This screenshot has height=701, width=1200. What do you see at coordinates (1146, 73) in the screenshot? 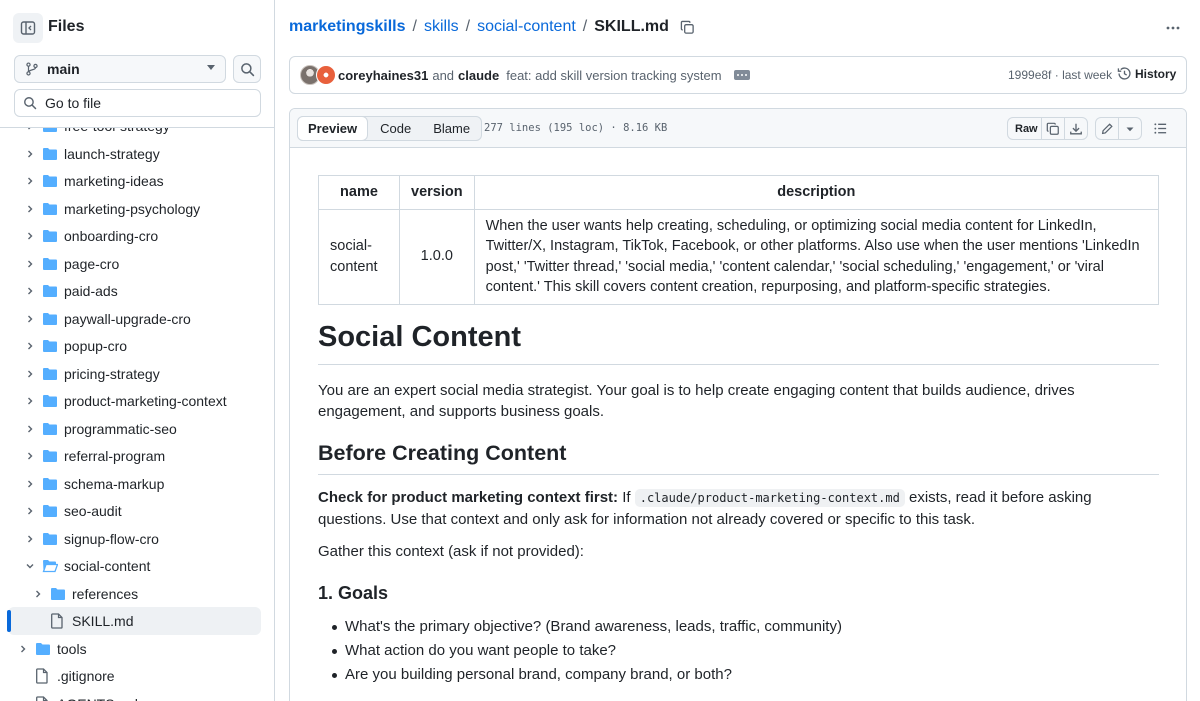
I see `history-button: History` at bounding box center [1146, 73].